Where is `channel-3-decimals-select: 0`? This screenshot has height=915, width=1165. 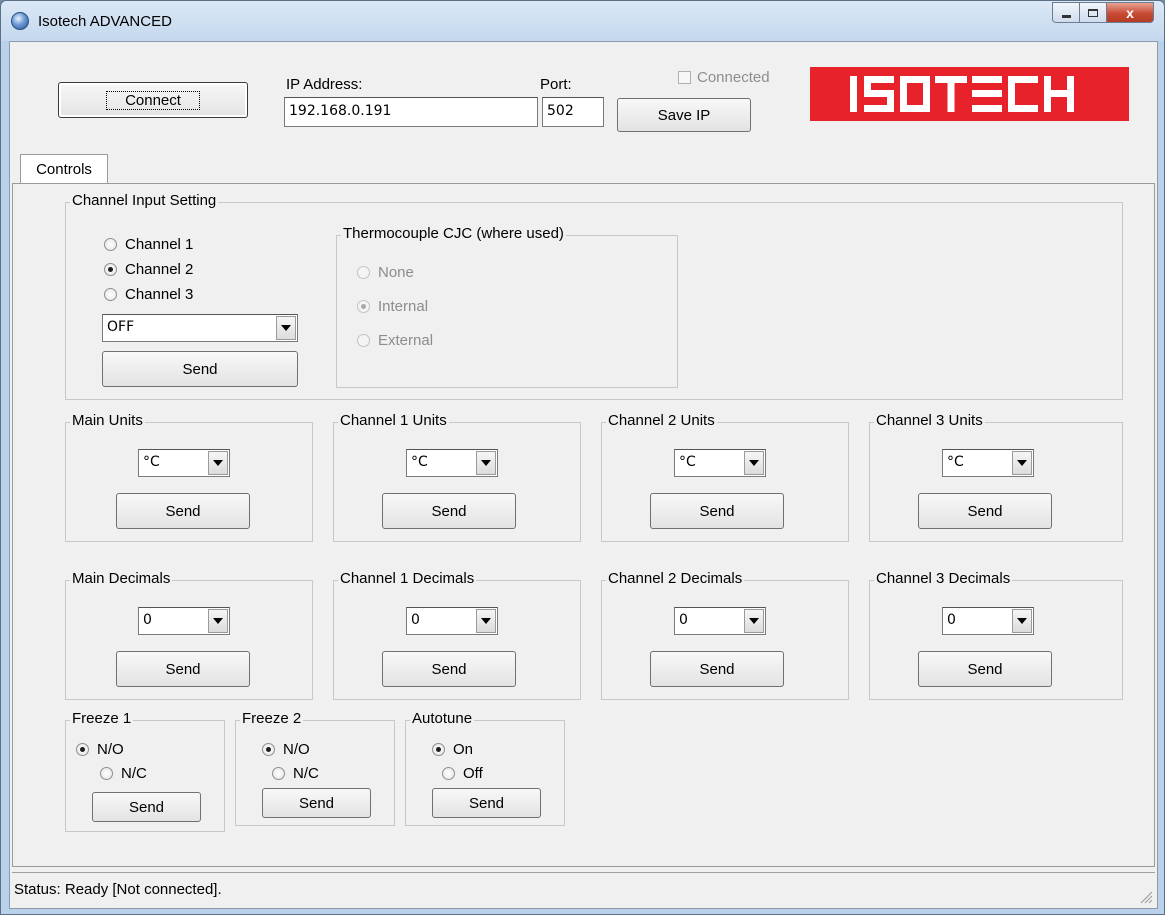
channel-3-decimals-select: 0 is located at coordinates (988, 621).